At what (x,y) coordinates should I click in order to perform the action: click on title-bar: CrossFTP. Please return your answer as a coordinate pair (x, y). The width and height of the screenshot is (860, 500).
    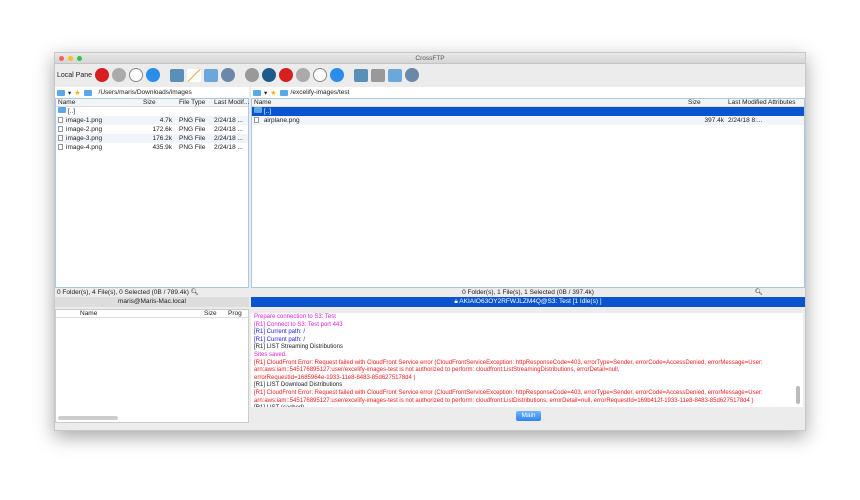
    Looking at the image, I should click on (430, 58).